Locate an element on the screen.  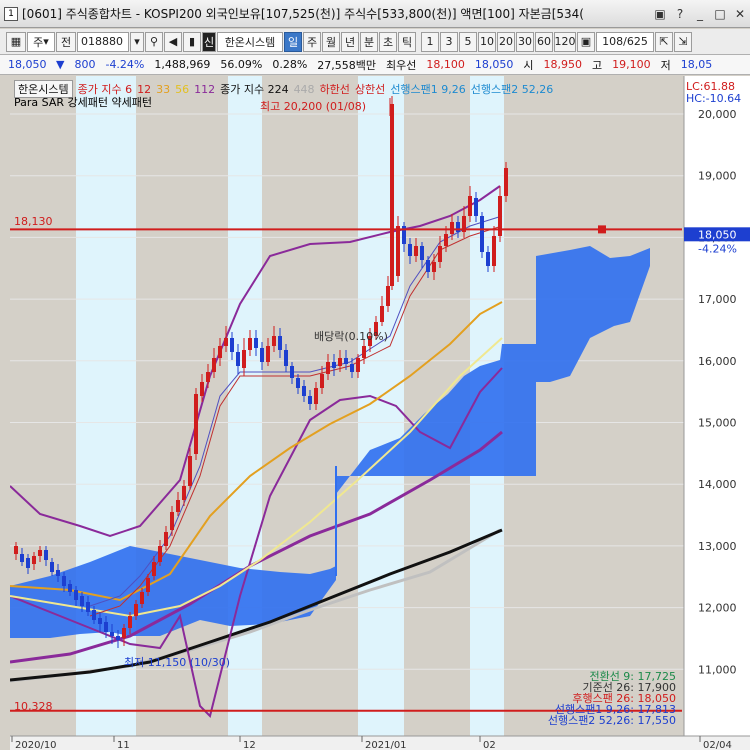
legend-item-7: 448 is located at coordinates (304, 89).